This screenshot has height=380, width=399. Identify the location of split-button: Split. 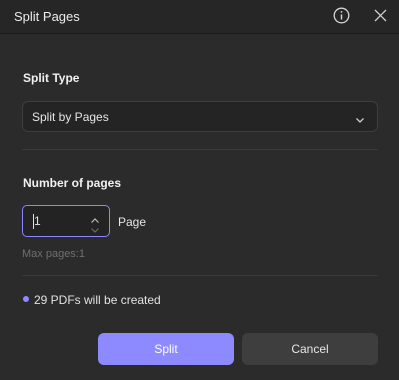
(166, 349).